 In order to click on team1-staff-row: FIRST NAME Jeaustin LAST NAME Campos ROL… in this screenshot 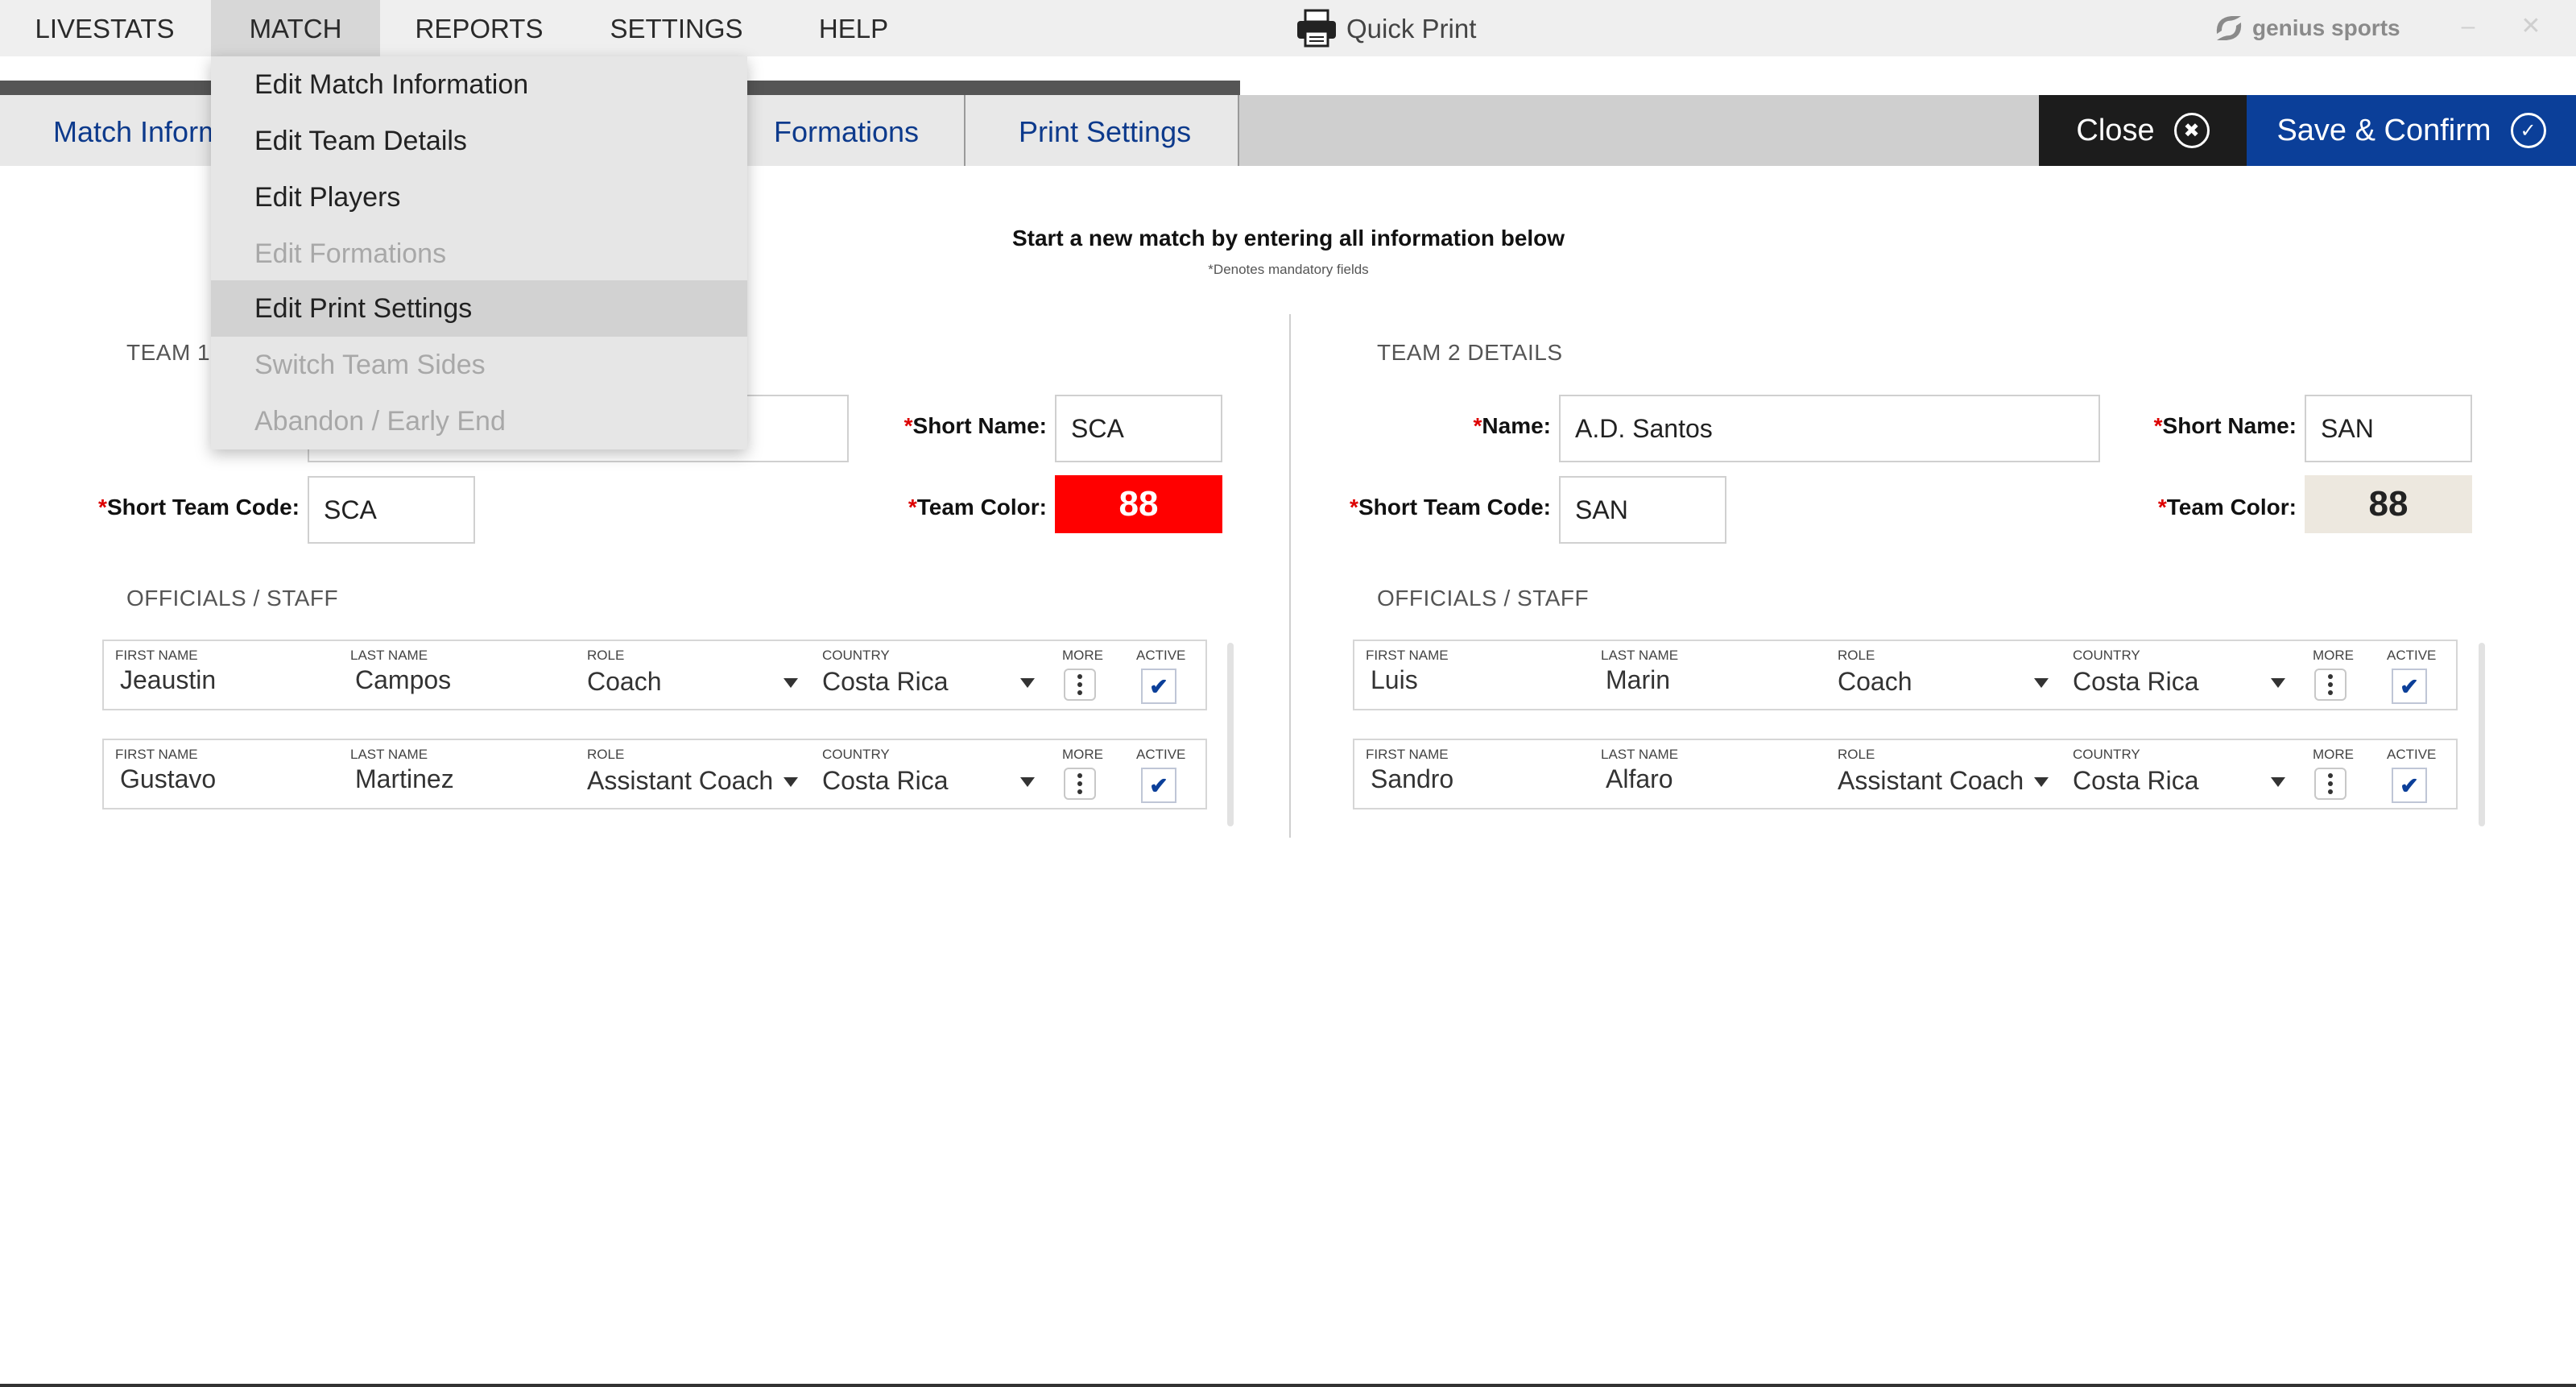, I will do `click(654, 675)`.